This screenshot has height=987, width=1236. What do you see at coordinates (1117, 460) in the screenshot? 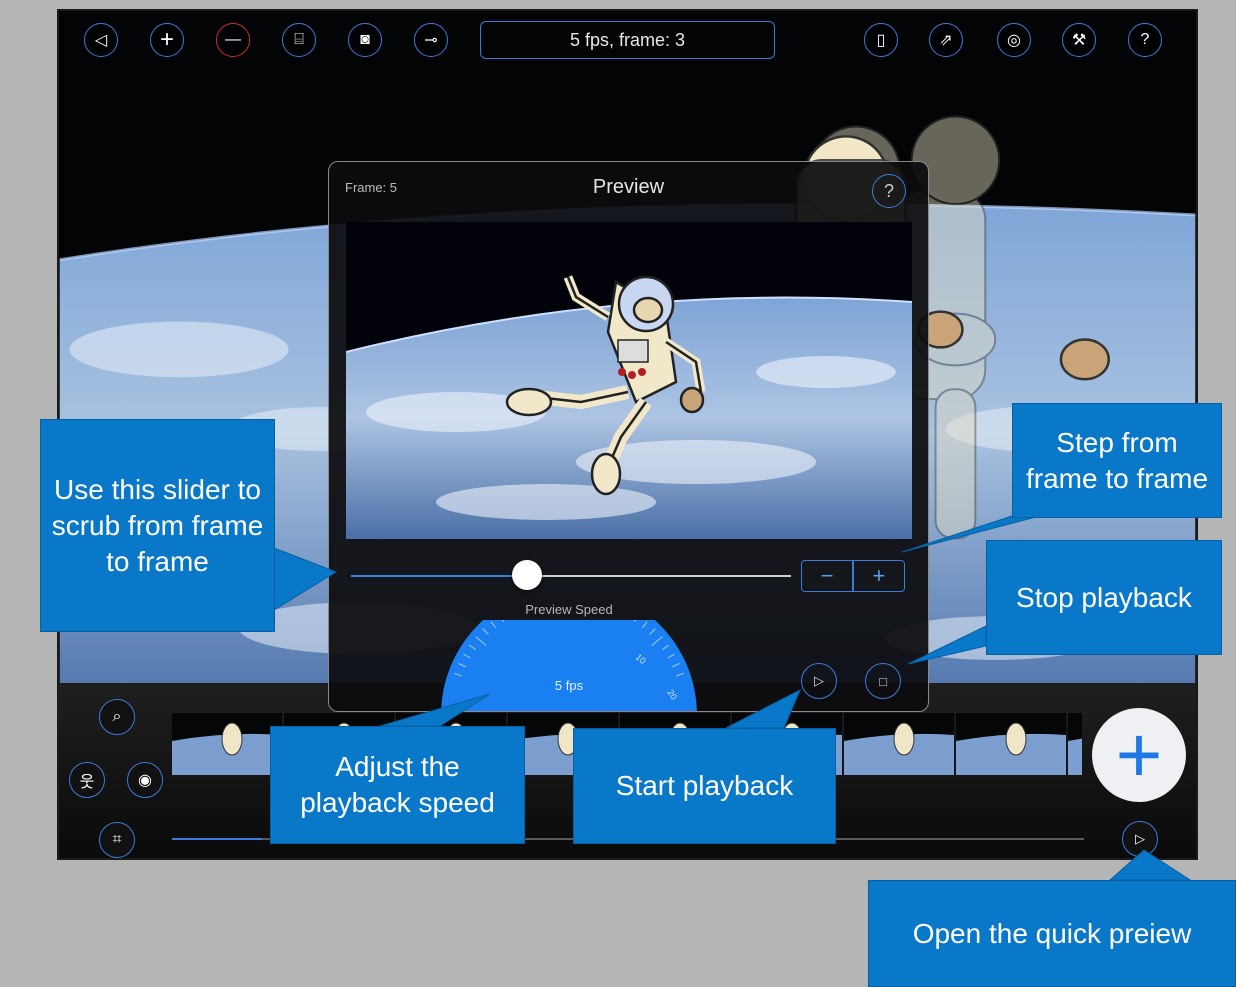
I see `callout-step: Step from frame to frame` at bounding box center [1117, 460].